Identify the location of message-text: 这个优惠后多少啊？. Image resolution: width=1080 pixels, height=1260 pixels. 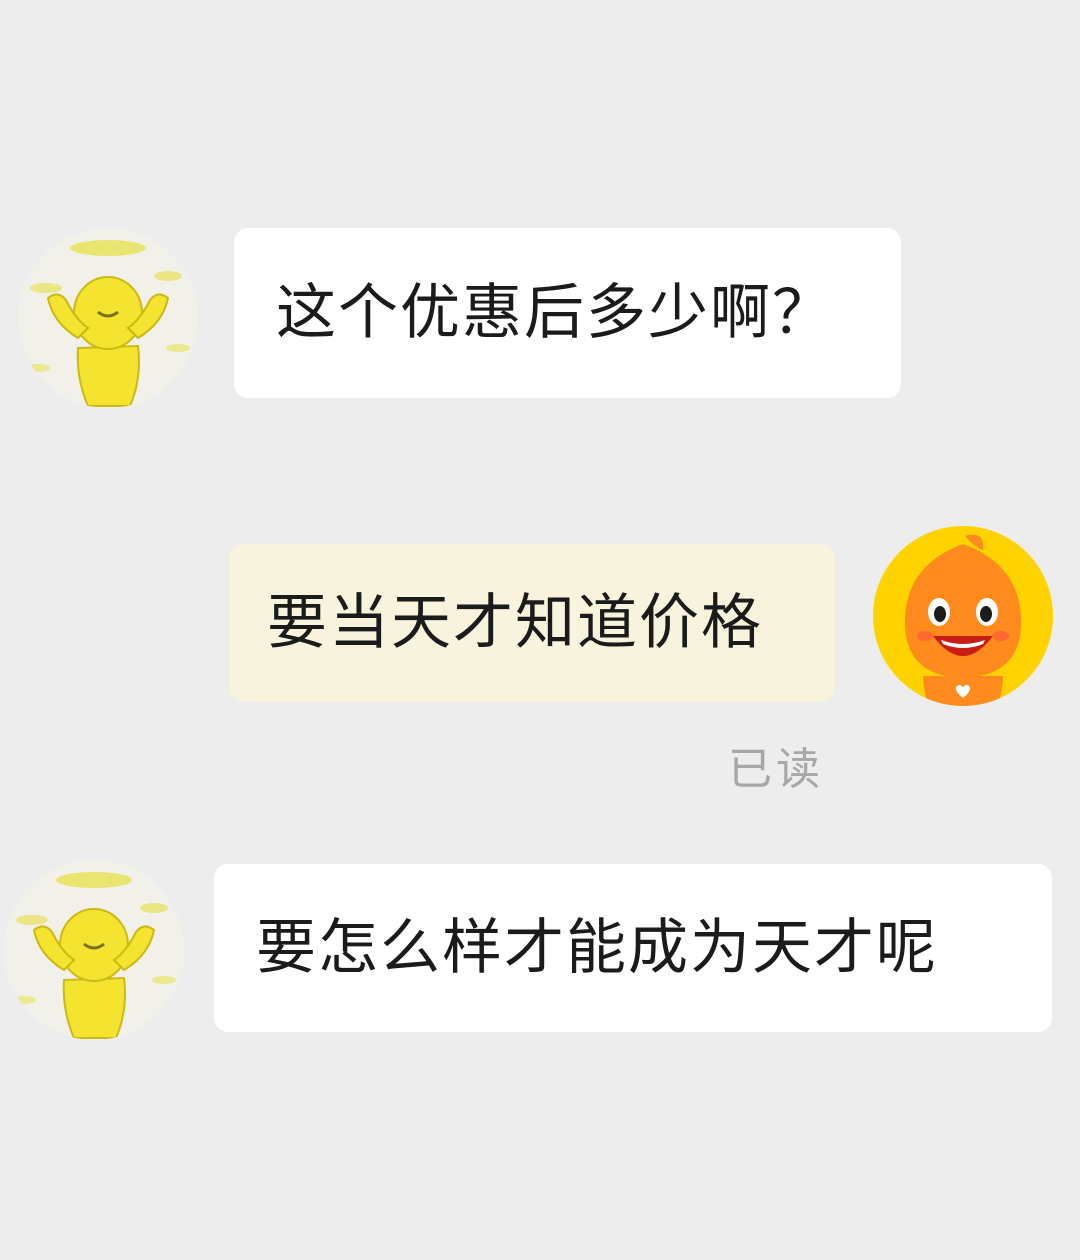
(555, 313).